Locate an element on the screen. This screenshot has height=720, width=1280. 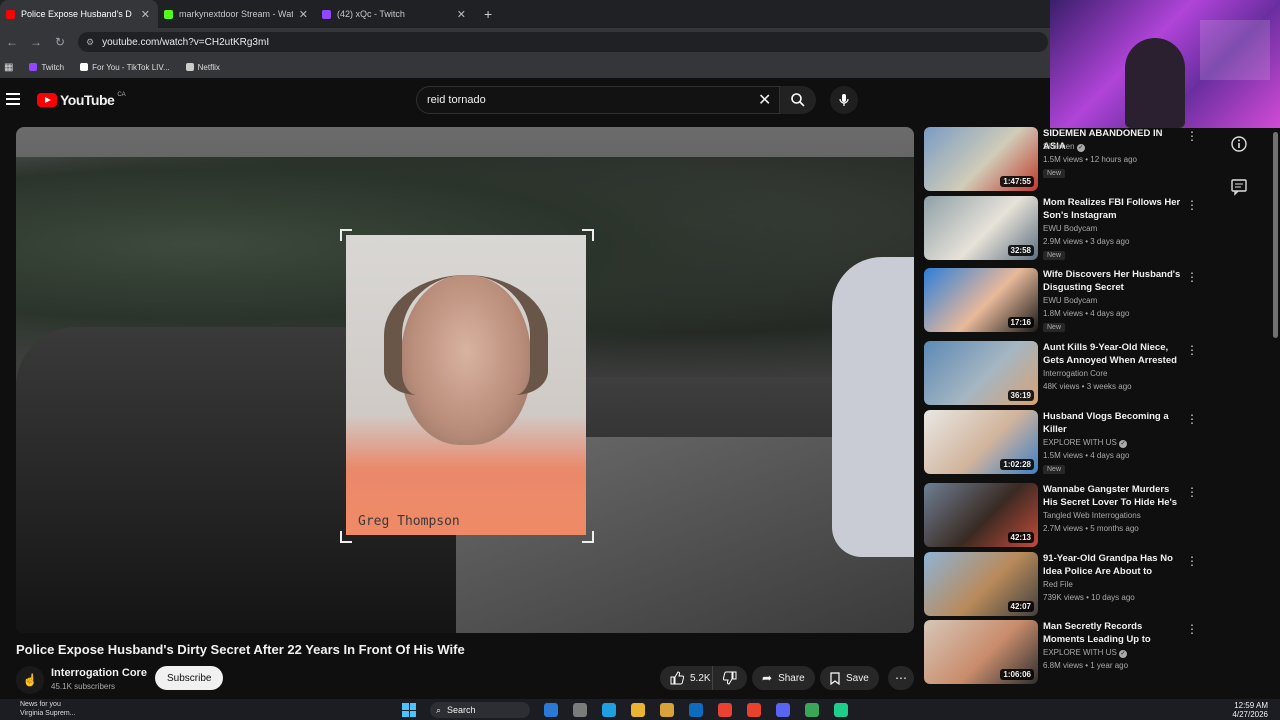
video-thumbnail: 32:58 is located at coordinates (981, 228).